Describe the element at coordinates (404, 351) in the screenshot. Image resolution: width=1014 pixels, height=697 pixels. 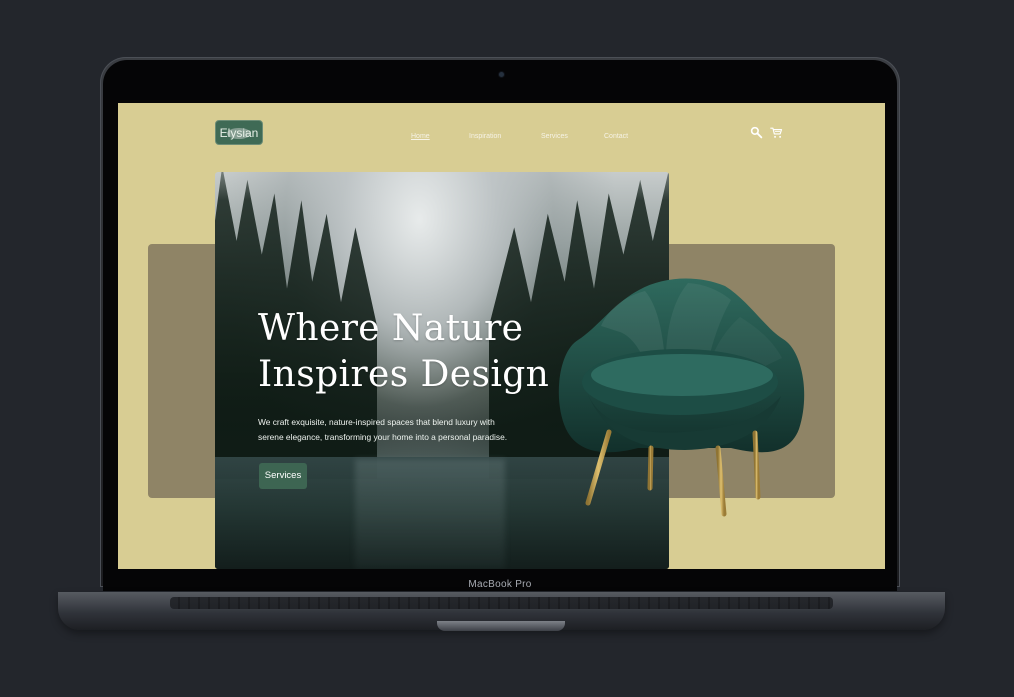
I see `hero-title: Where Nature Inspires Design` at that location.